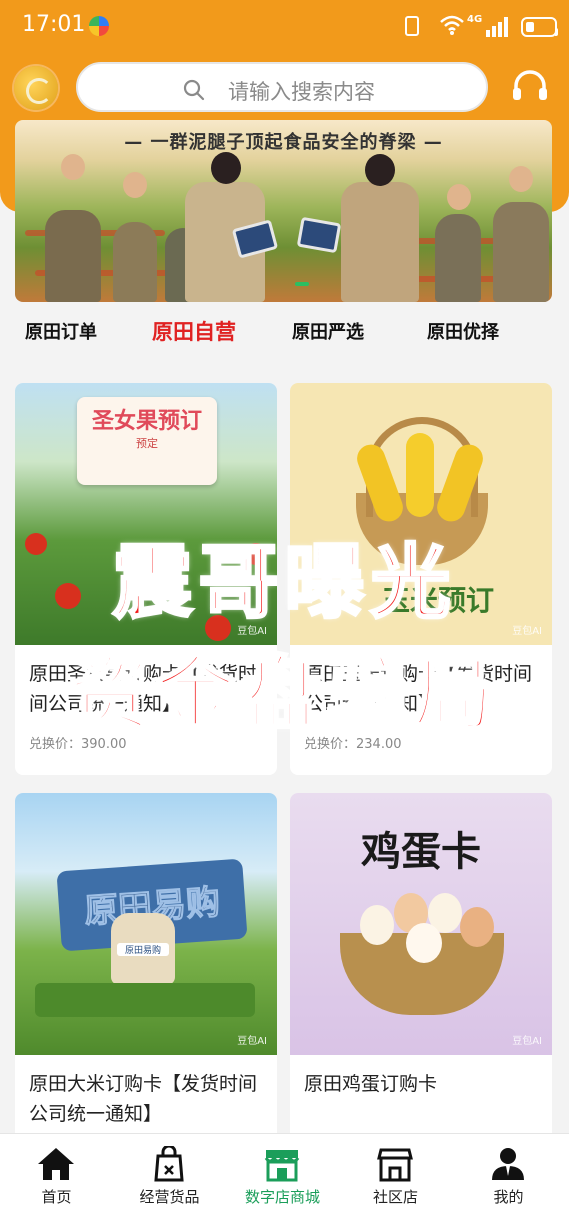 The image size is (569, 1224). I want to click on nav-label: 首页, so click(56, 1197).